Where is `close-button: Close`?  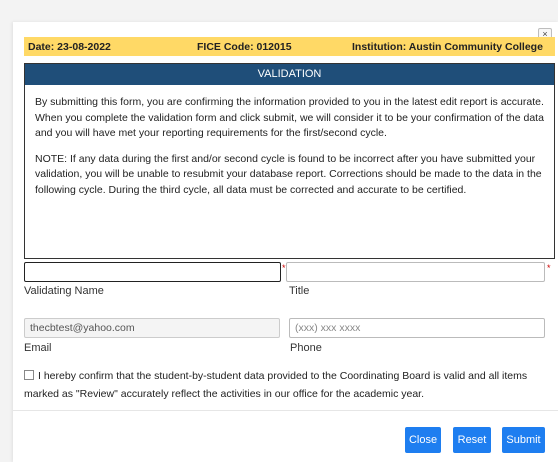 close-button: Close is located at coordinates (423, 440).